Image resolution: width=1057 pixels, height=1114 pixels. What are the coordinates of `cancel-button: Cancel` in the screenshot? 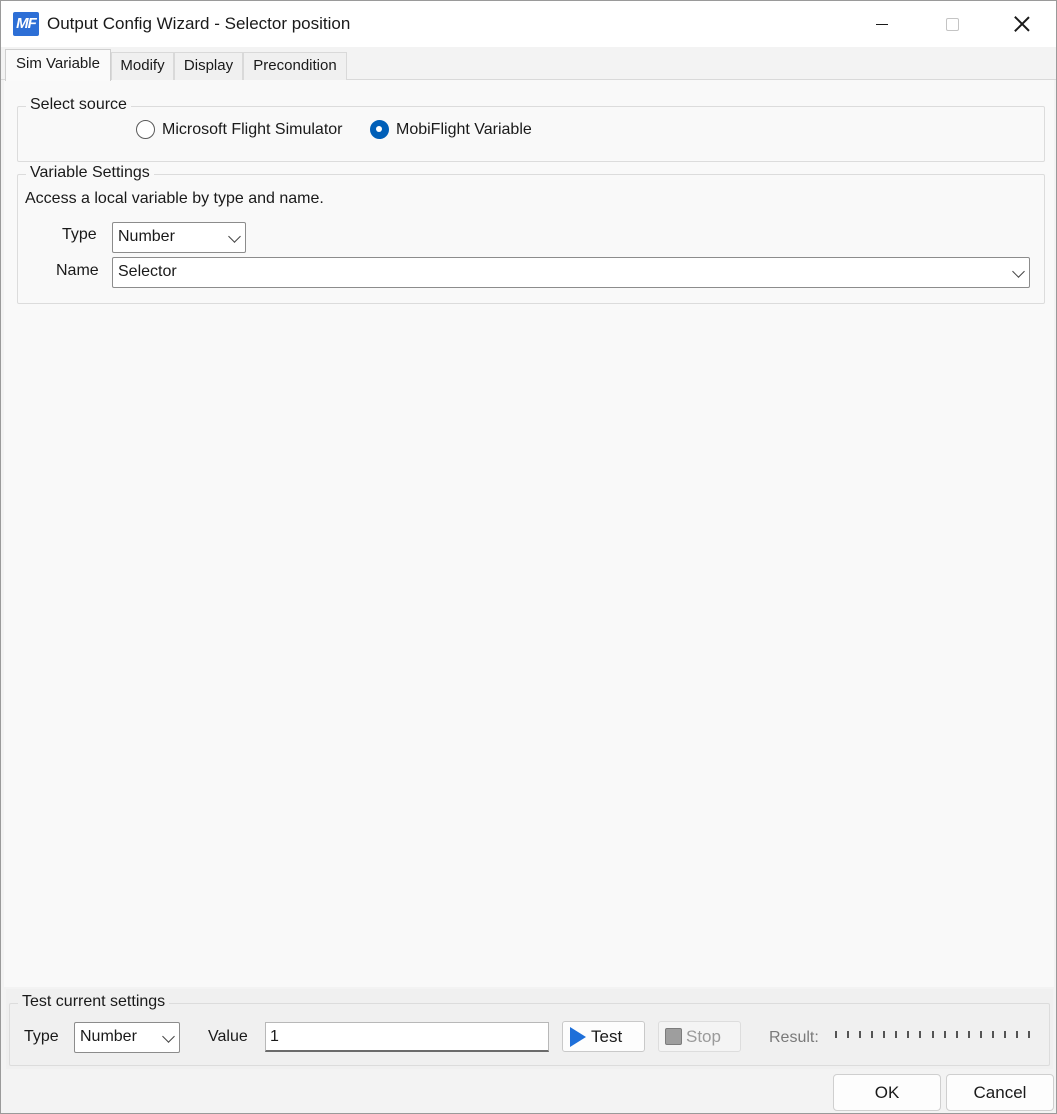 It's located at (1000, 1092).